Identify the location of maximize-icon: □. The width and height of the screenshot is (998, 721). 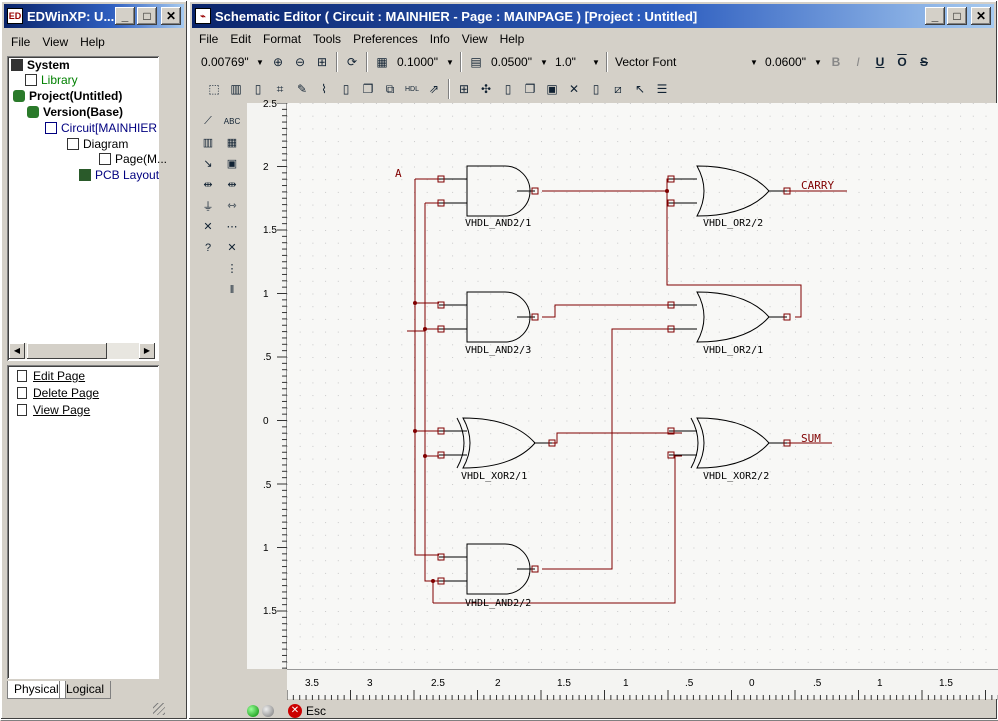
(147, 16).